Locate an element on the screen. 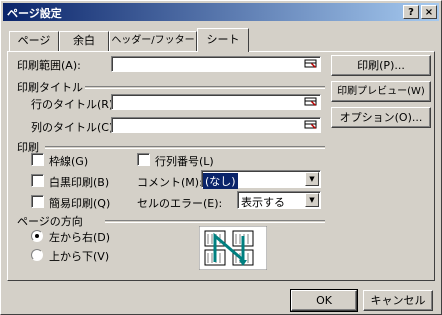  gridlines-label: 枠線(G) is located at coordinates (68, 161).